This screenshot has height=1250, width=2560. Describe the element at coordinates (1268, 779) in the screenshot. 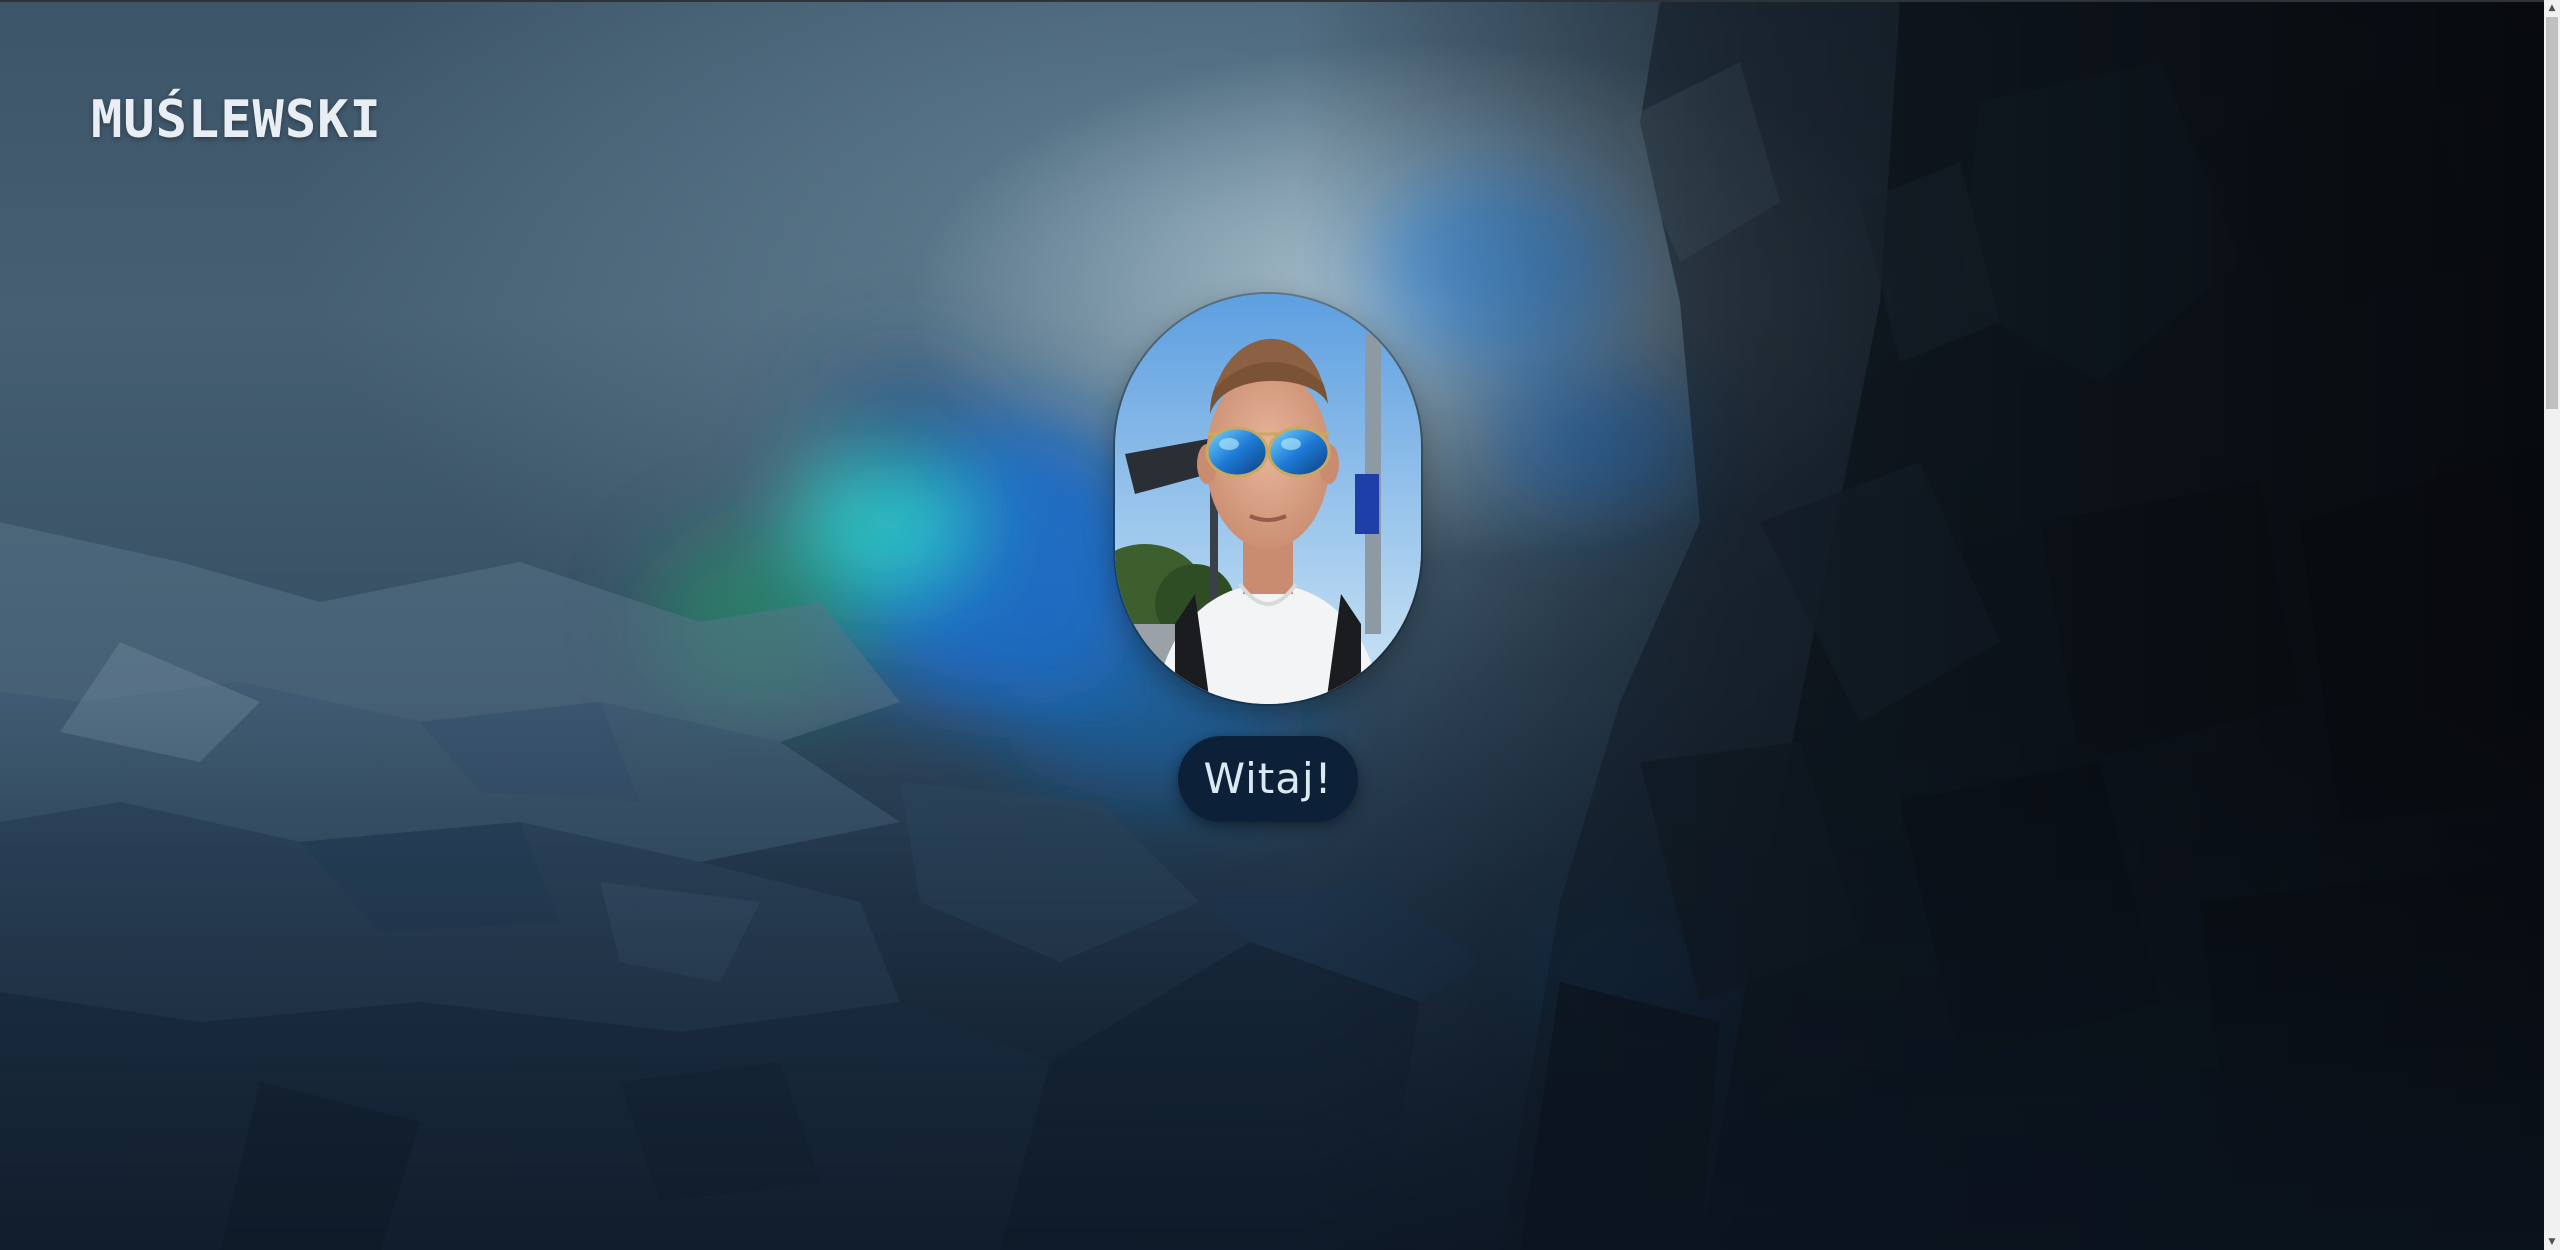

I see `welcome-button: Witaj!` at that location.